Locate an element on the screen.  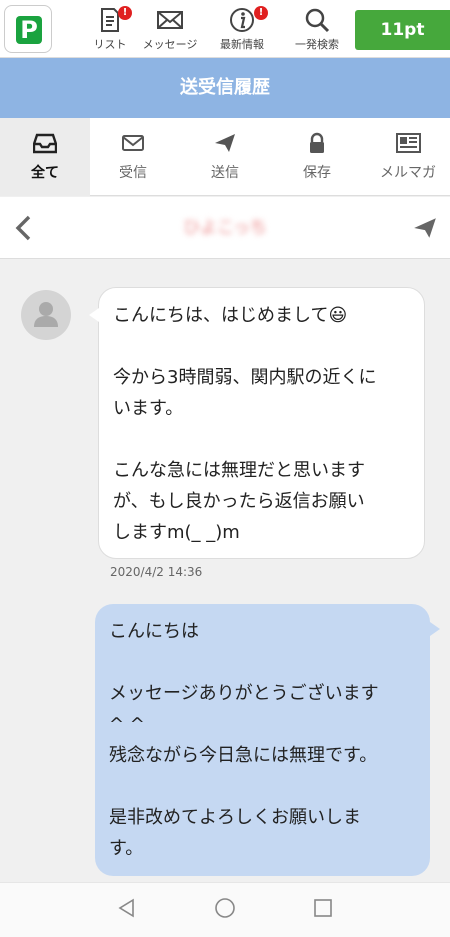
lock-icon is located at coordinates (317, 142).